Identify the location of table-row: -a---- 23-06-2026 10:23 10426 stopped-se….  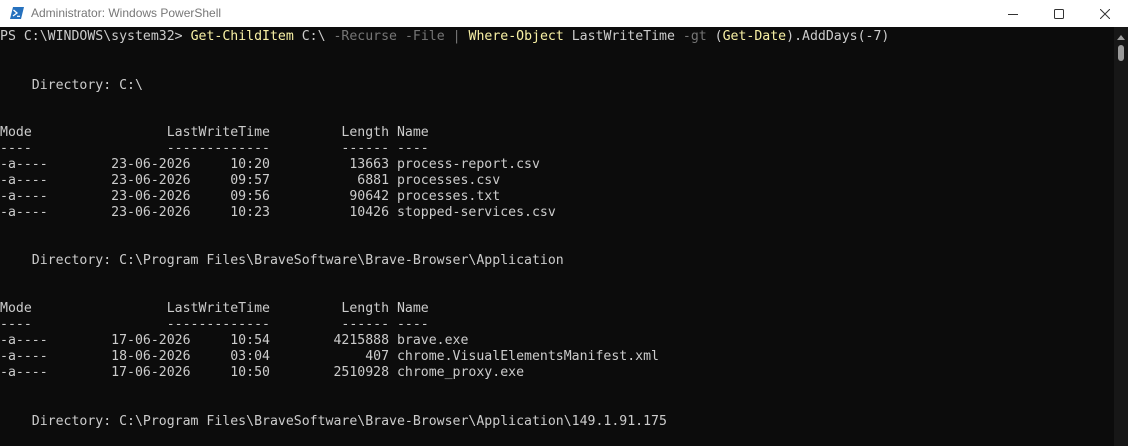
(278, 212).